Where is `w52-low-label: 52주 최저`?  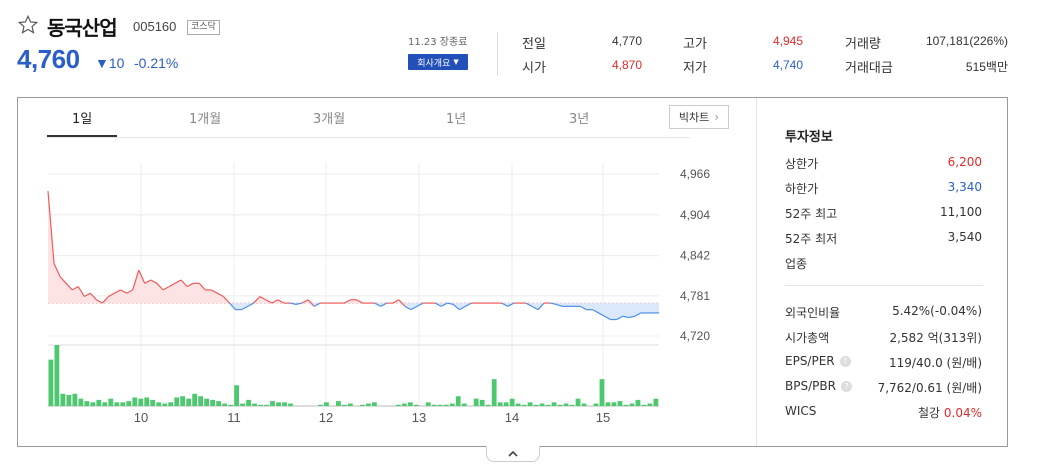 w52-low-label: 52주 최저 is located at coordinates (811, 239).